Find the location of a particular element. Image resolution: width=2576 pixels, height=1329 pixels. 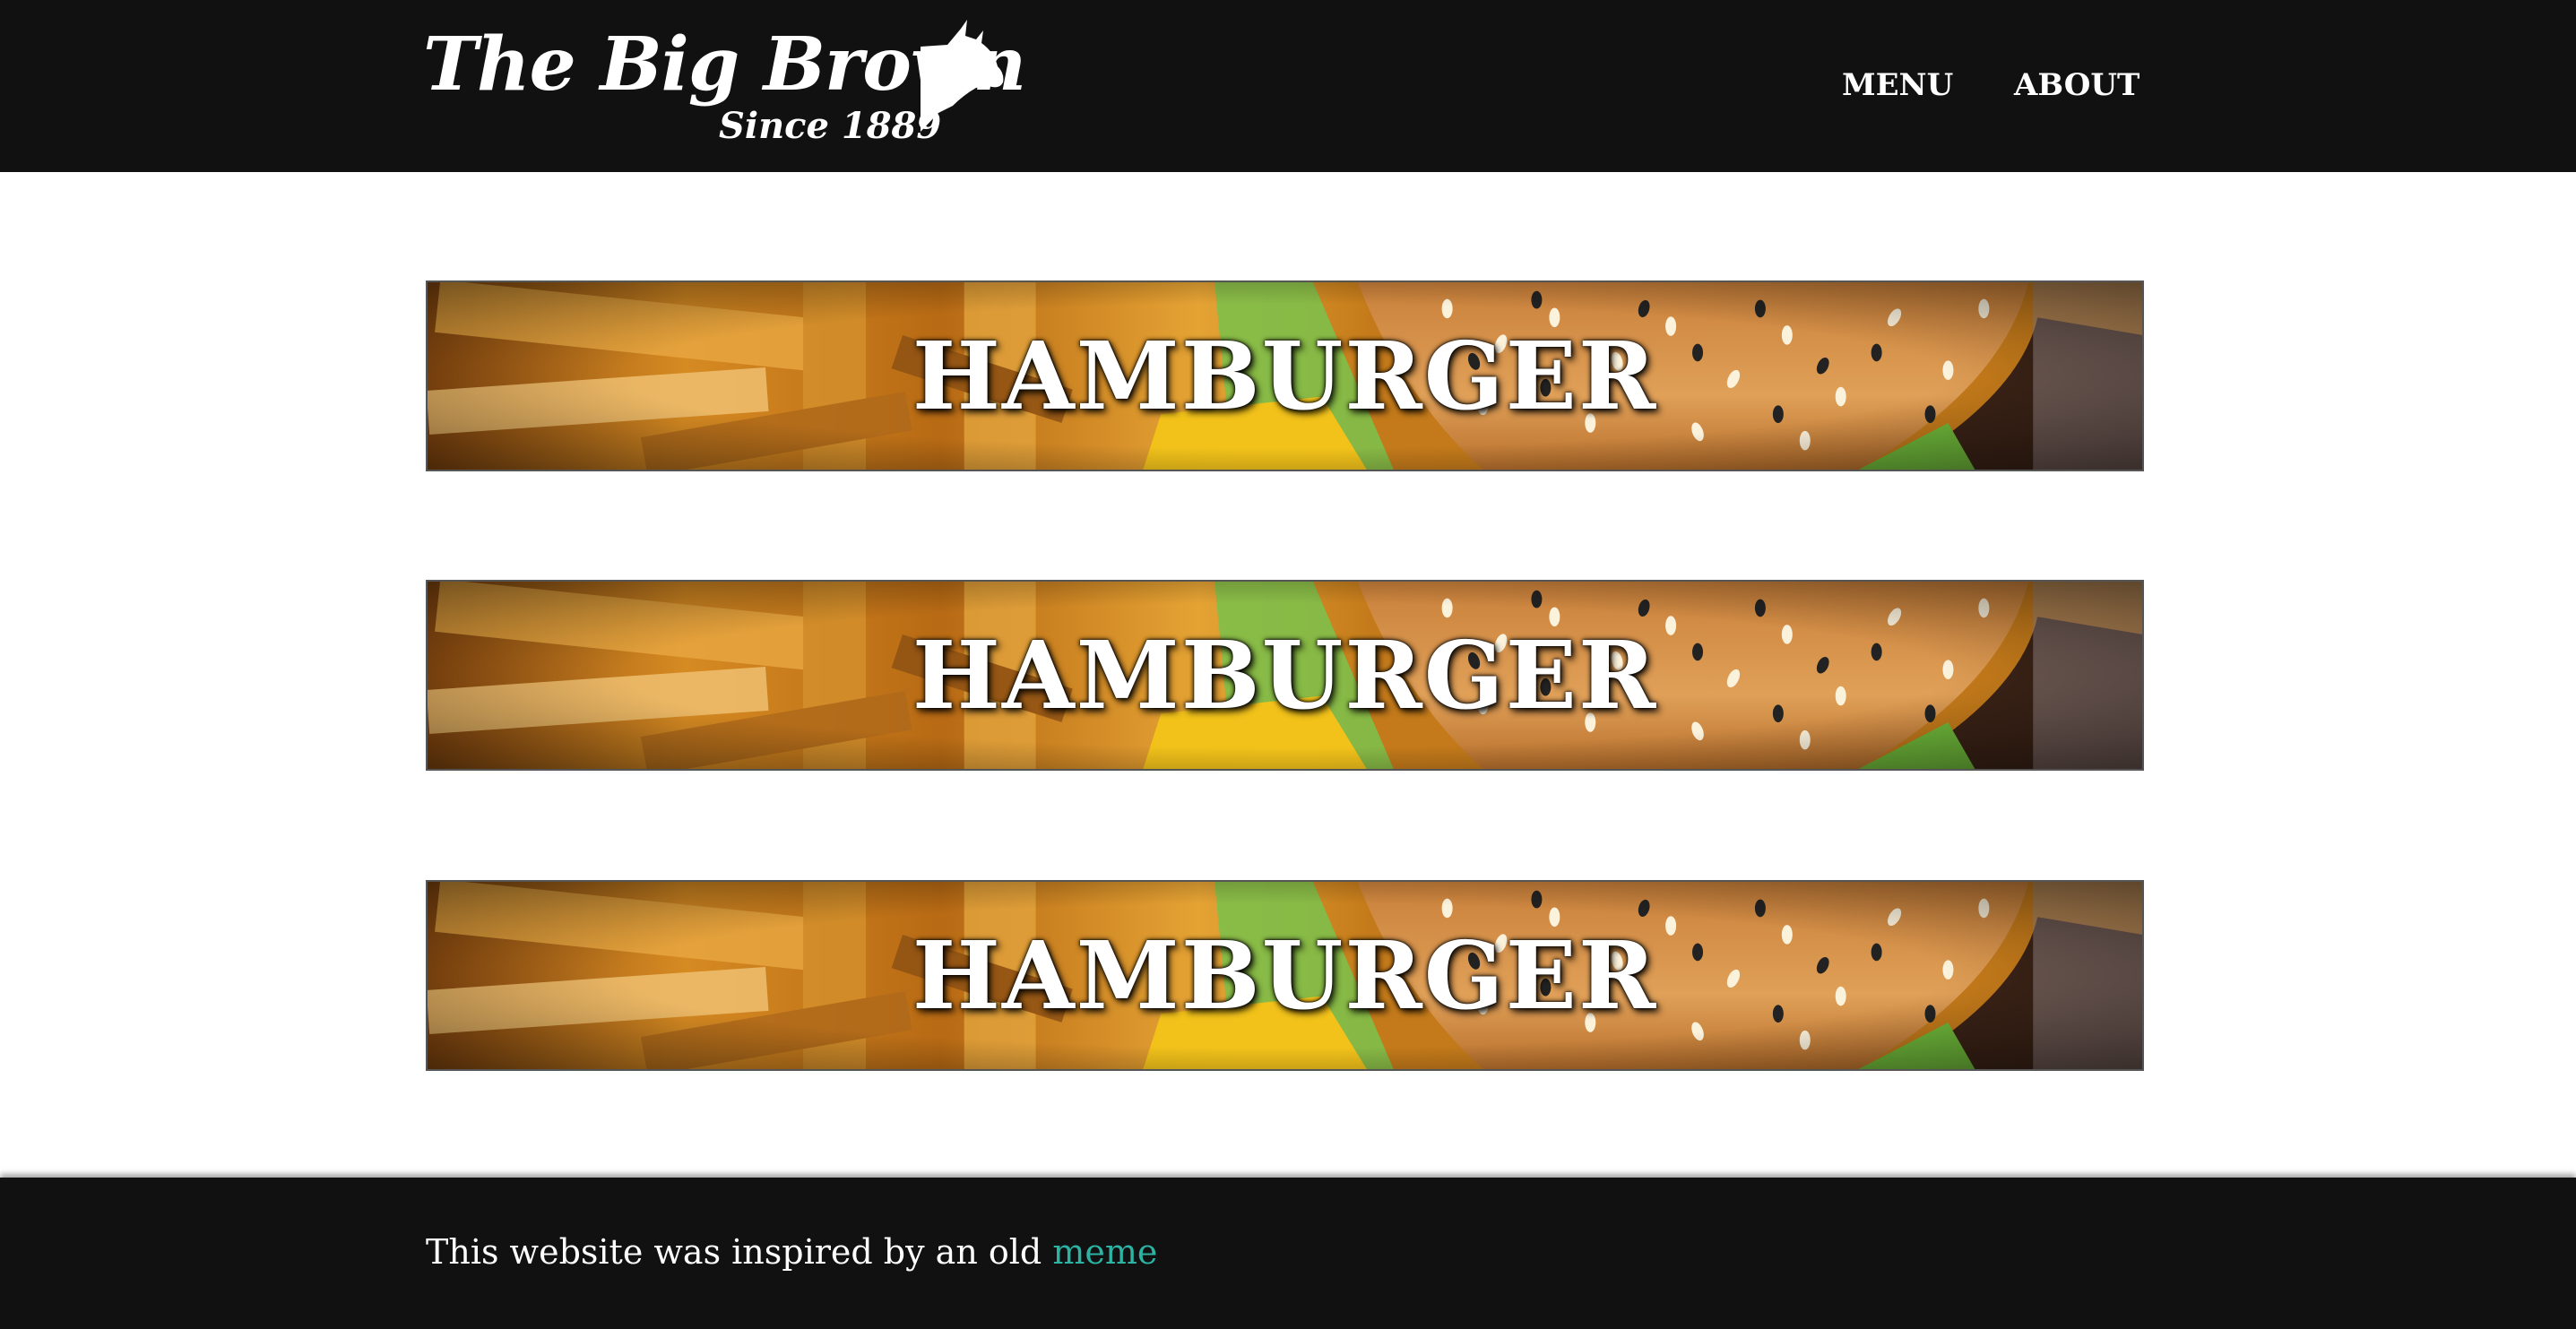

nav-menu-link: MENU is located at coordinates (1897, 85).